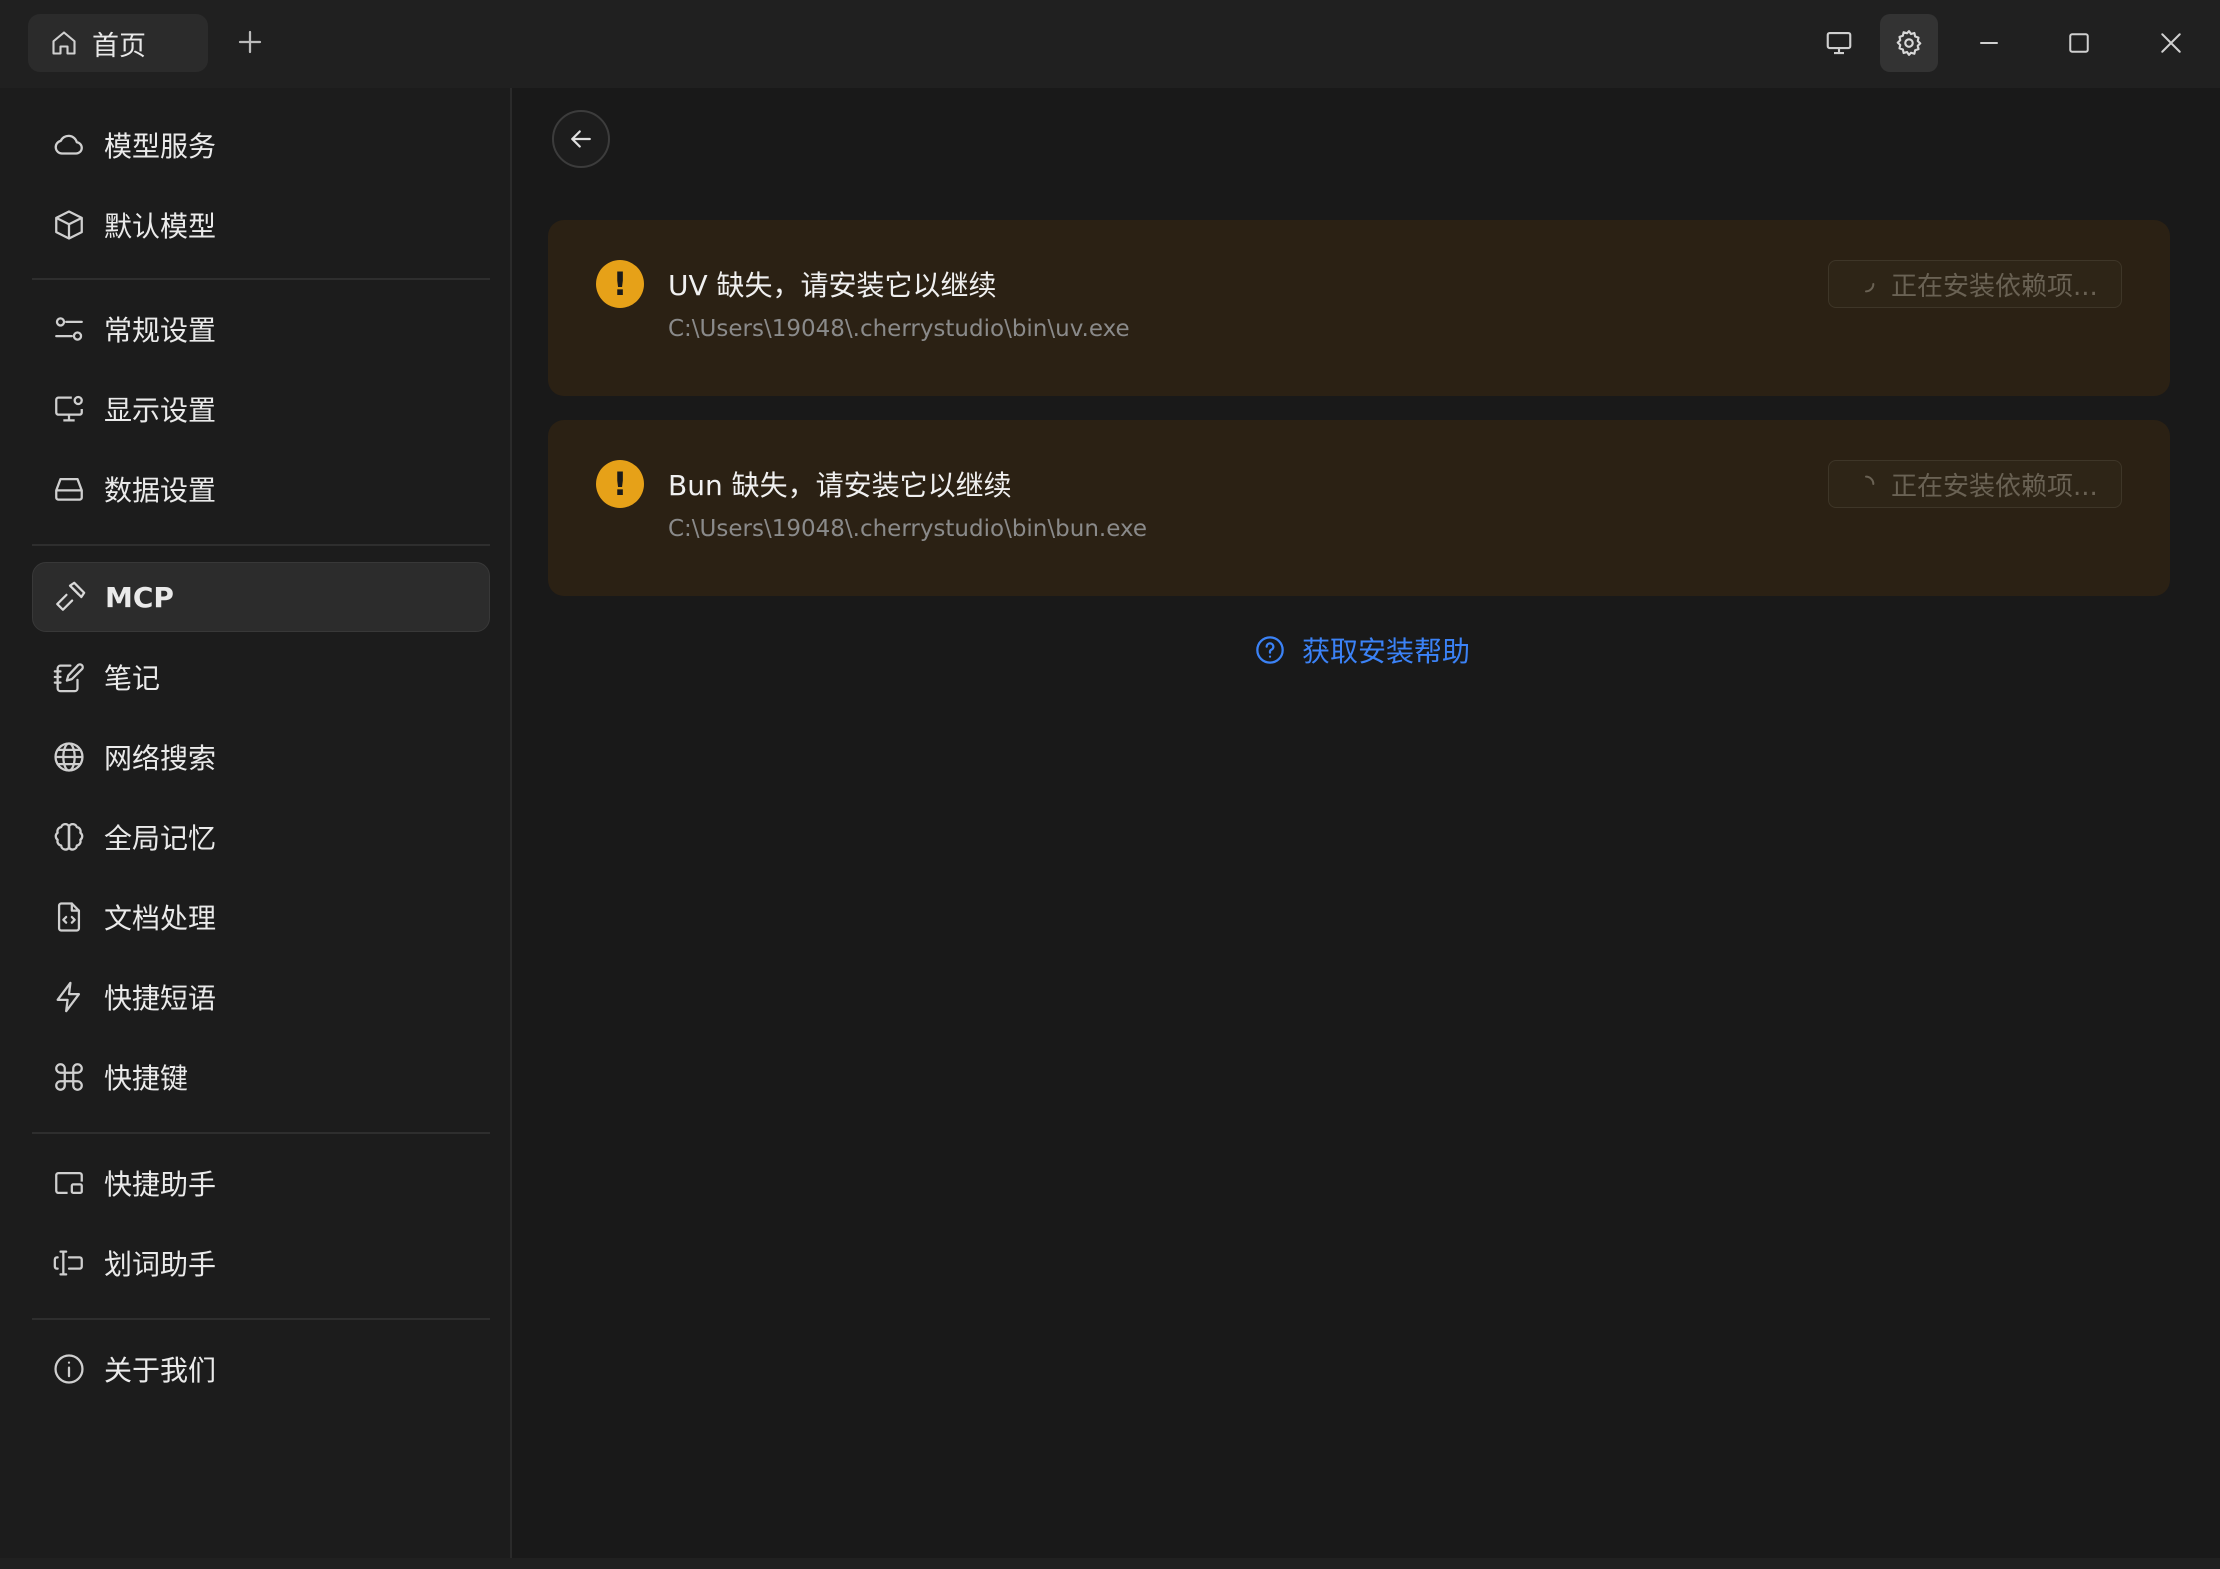  What do you see at coordinates (68, 1263) in the screenshot?
I see `text-cursor-input-icon` at bounding box center [68, 1263].